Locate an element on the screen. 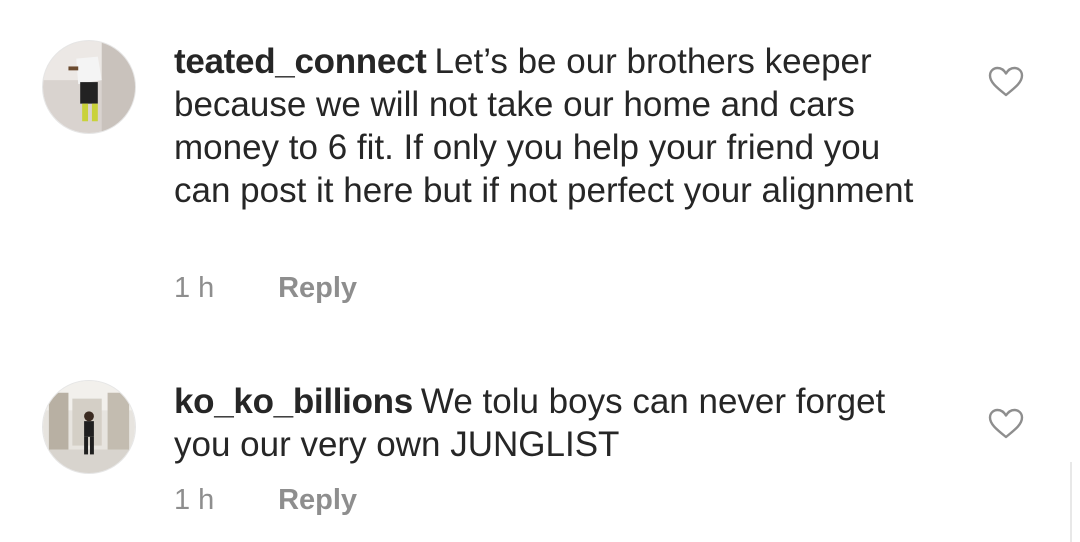 The image size is (1080, 542). comment-username: ko_ko_billions is located at coordinates (293, 401).